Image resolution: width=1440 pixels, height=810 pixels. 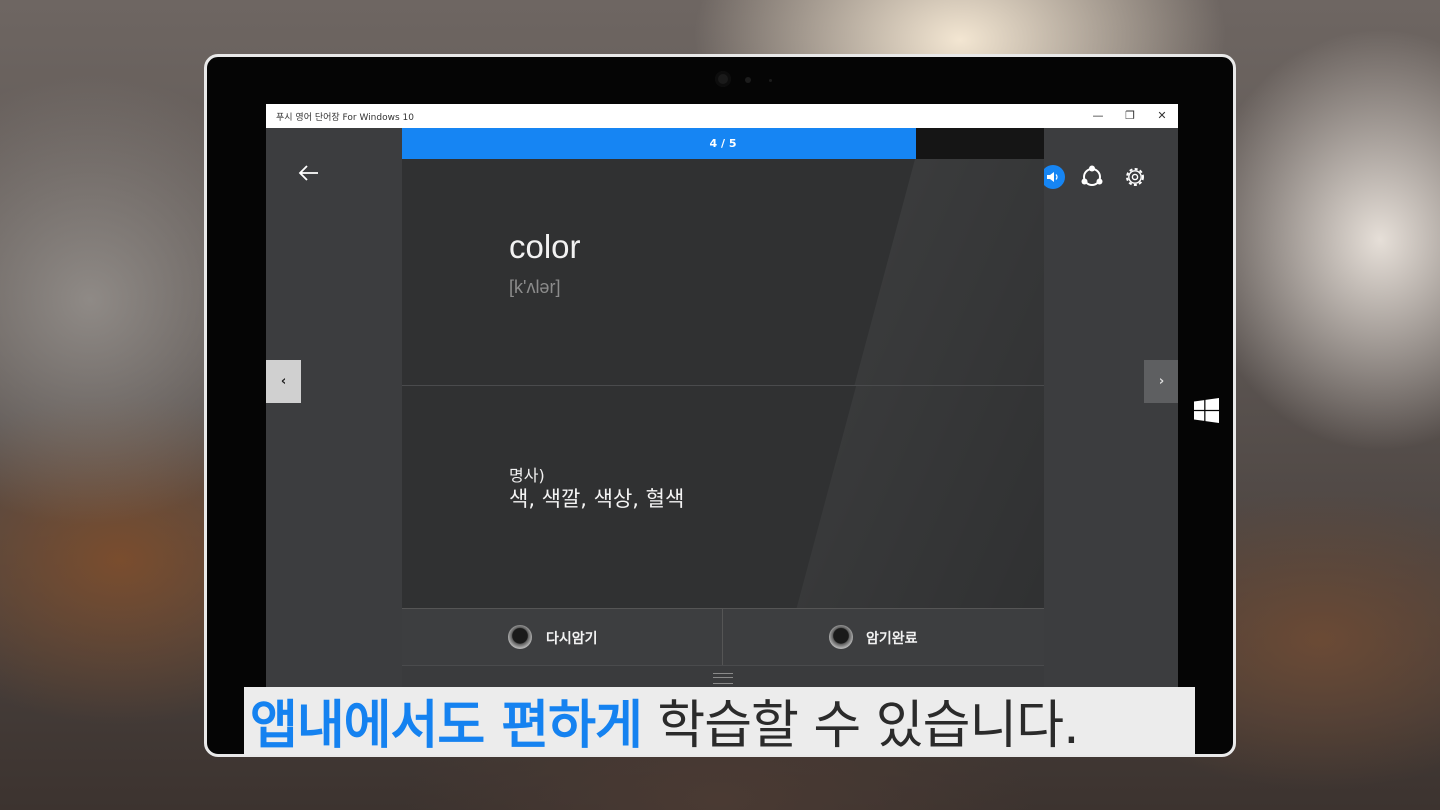 What do you see at coordinates (283, 381) in the screenshot?
I see `prev-card-button: ‹` at bounding box center [283, 381].